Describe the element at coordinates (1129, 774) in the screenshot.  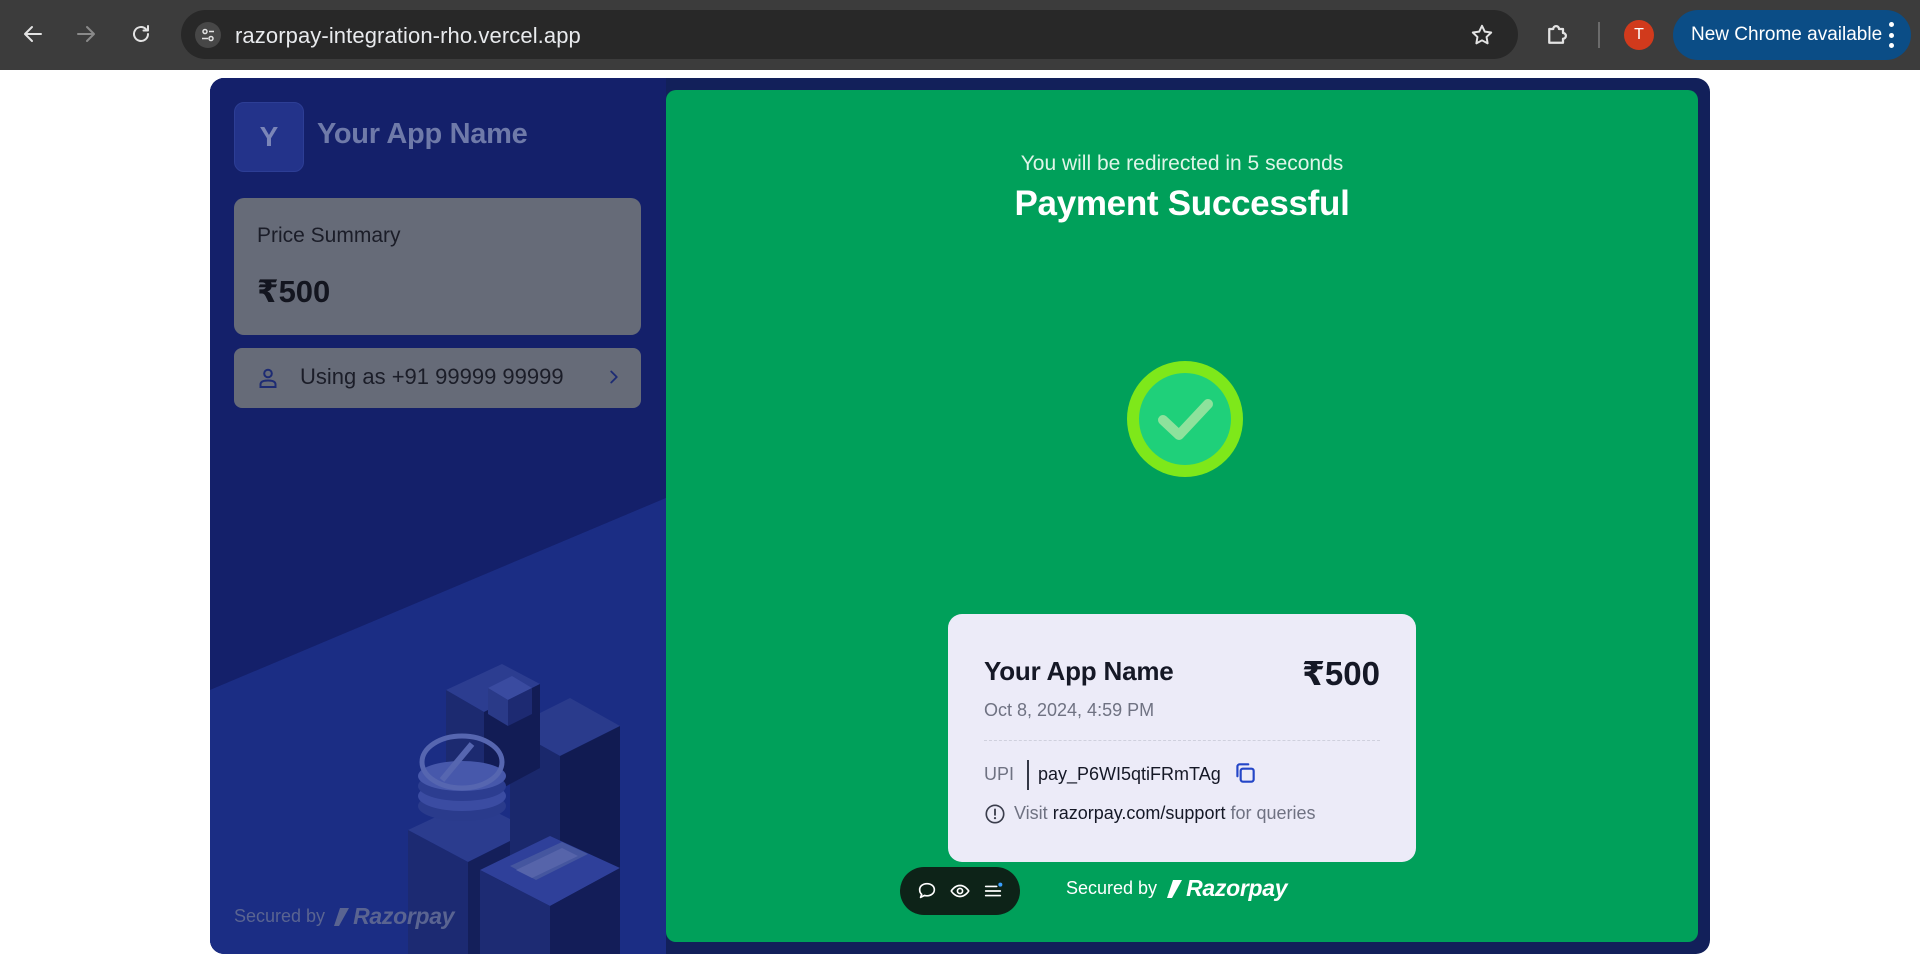
I see `payment-id: pay_P6WI5qtiFRmTAg` at that location.